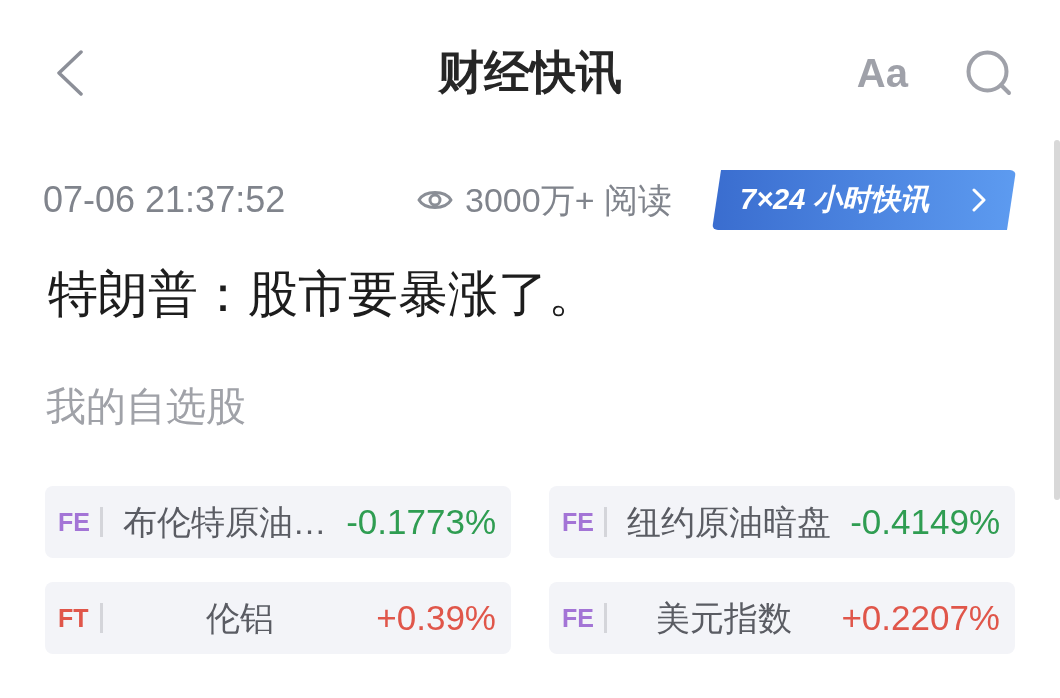  What do you see at coordinates (568, 200) in the screenshot?
I see `view-count: 3000万+ 阅读` at bounding box center [568, 200].